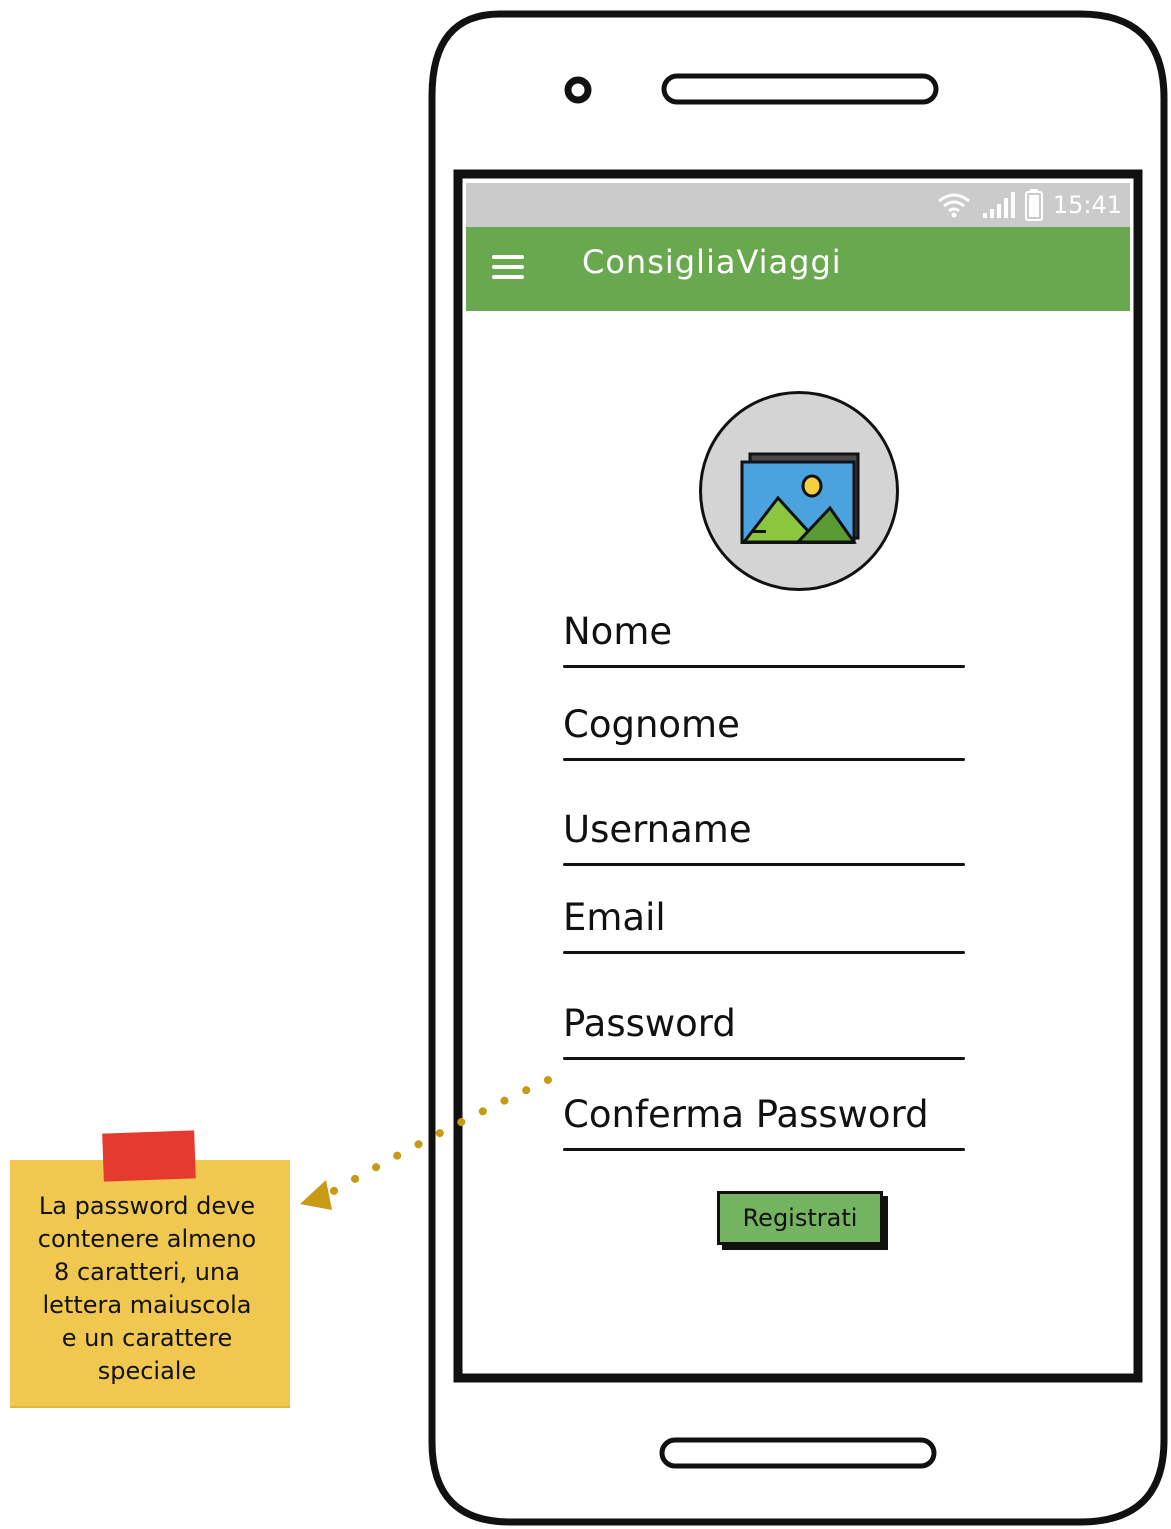  I want to click on note-line: e un carattere, so click(147, 1338).